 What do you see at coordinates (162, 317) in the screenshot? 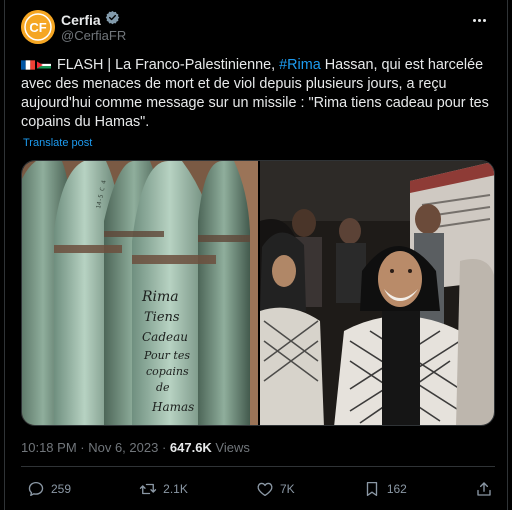
I see `svg-text: Tiens` at bounding box center [162, 317].